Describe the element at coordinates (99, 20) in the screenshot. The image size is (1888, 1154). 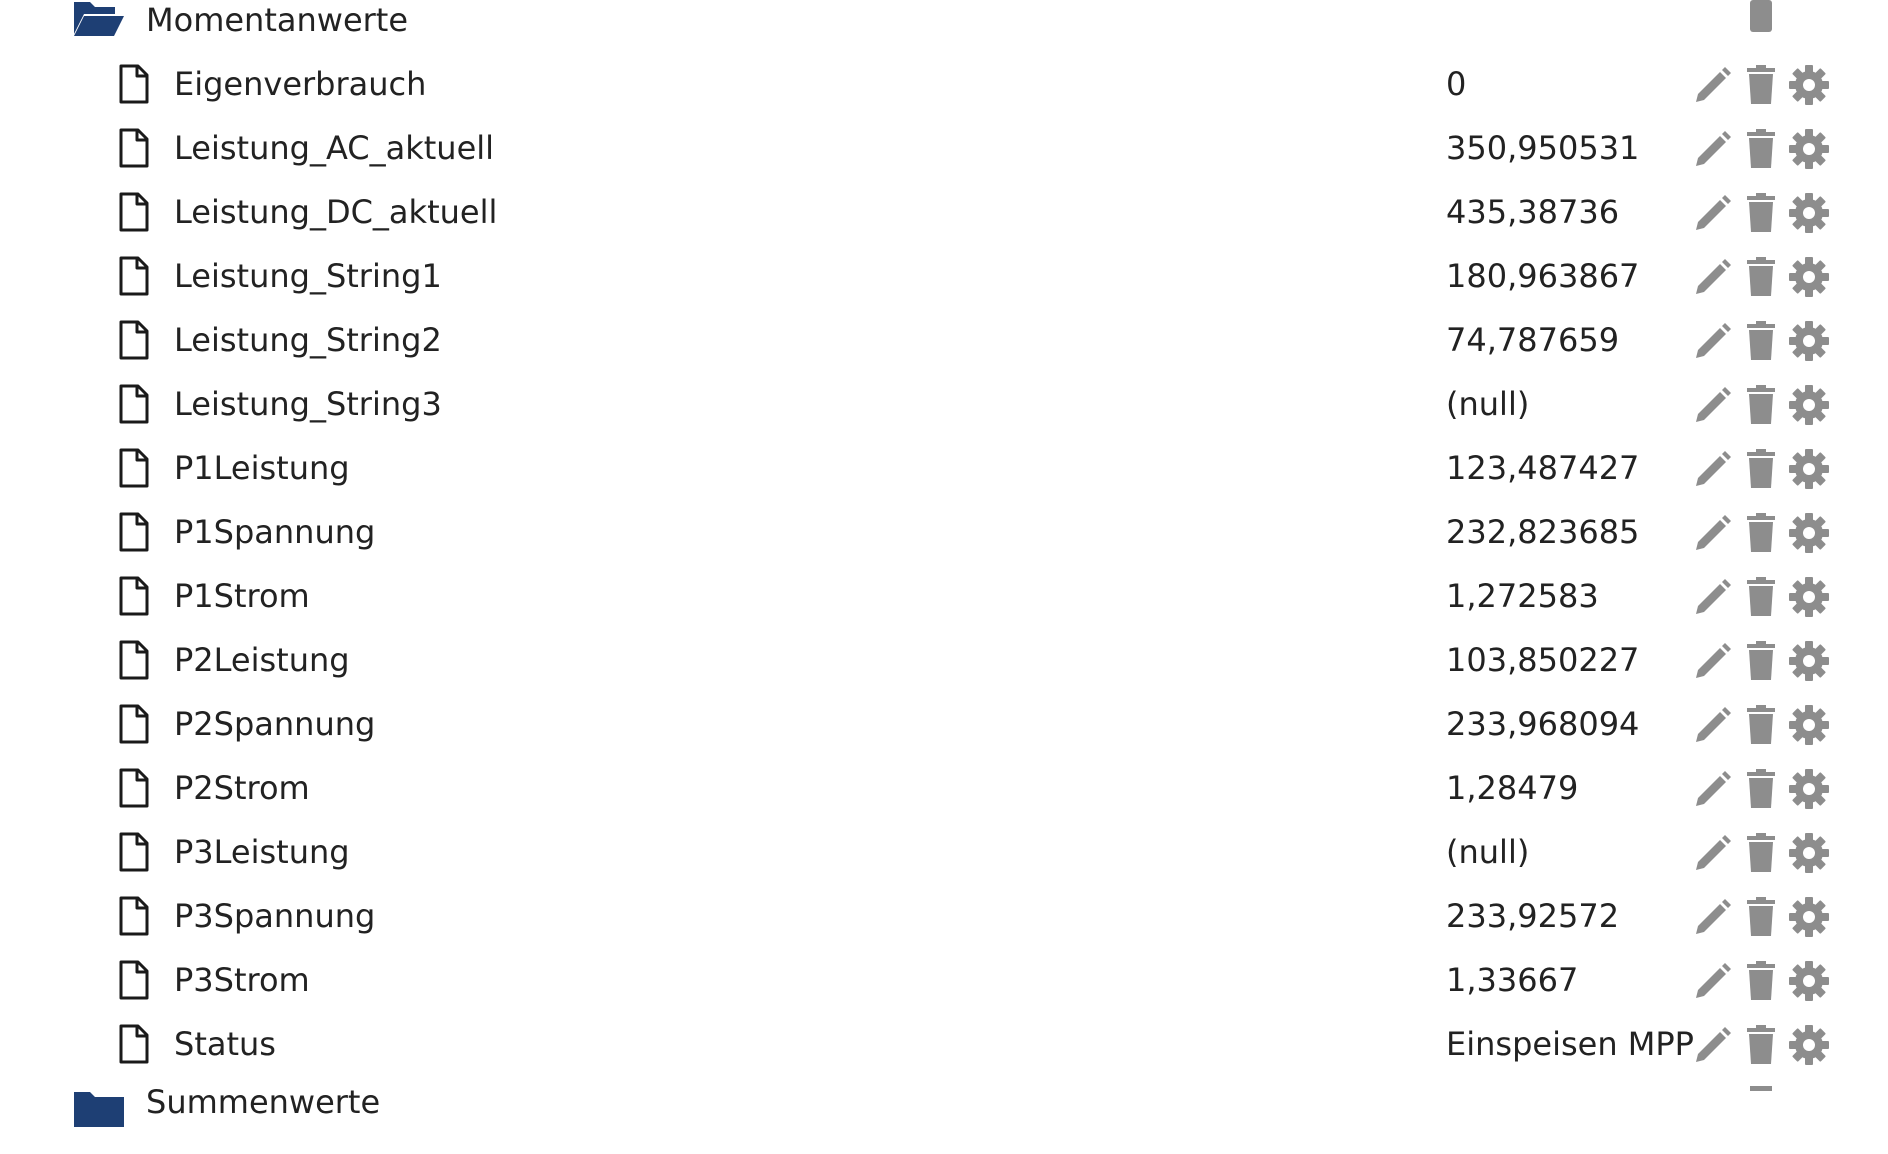
I see `folder-open-icon` at that location.